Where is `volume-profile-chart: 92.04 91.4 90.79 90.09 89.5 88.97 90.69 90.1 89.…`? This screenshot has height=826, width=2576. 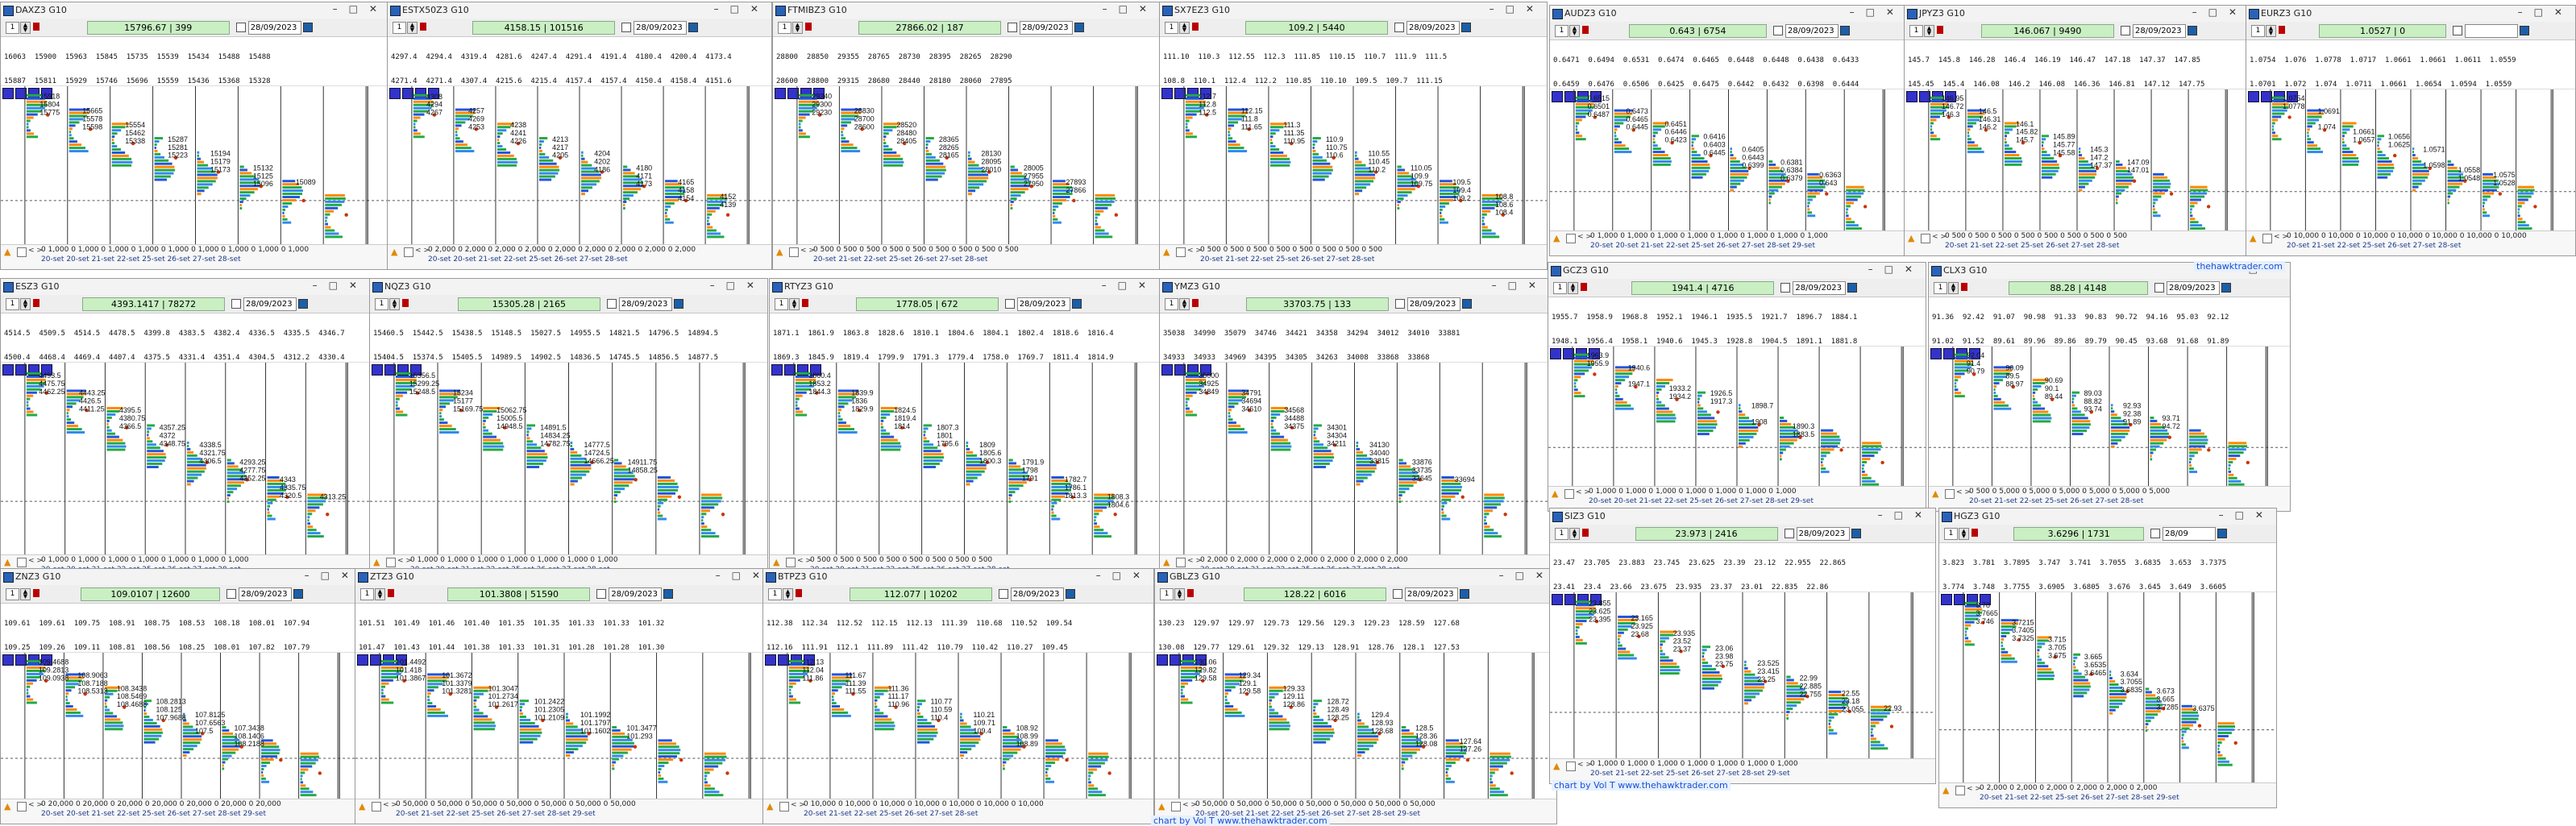 volume-profile-chart: 92.04 91.4 90.79 90.09 89.5 88.97 90.69 90.1 89.… is located at coordinates (2109, 417).